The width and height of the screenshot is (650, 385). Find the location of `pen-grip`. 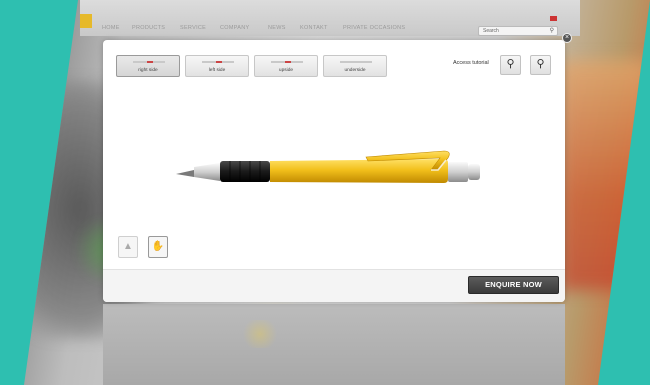

pen-grip is located at coordinates (245, 171).